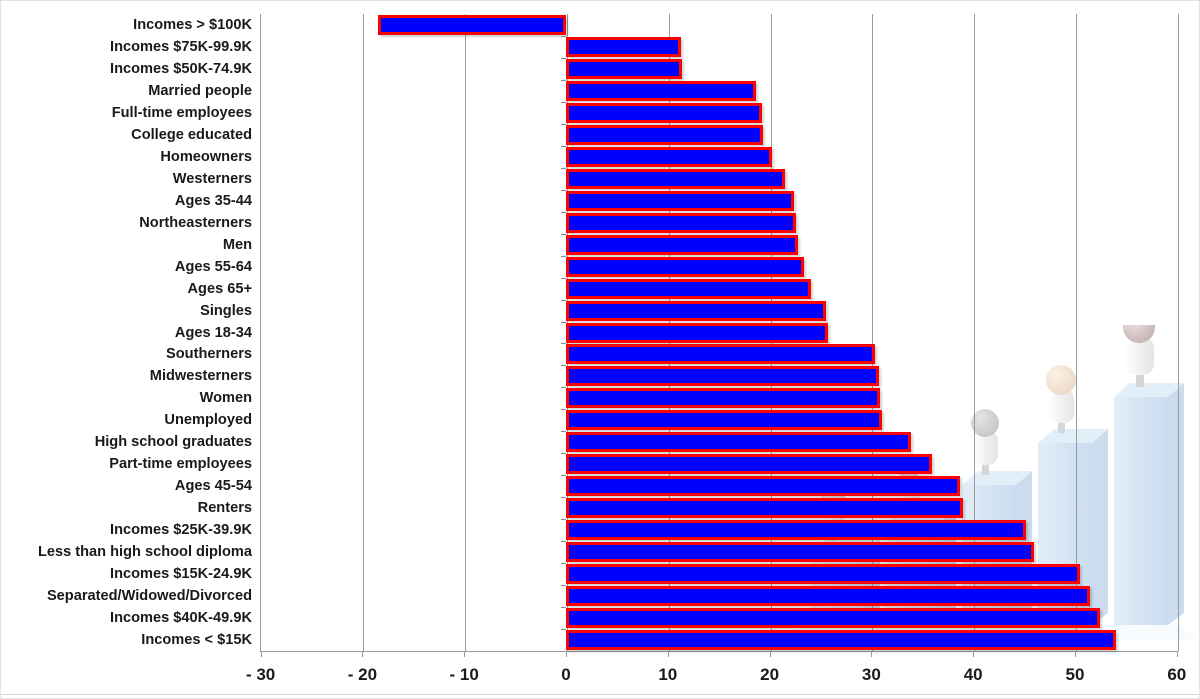 The image size is (1200, 699). What do you see at coordinates (566, 674) in the screenshot?
I see `x-axis-label: 0` at bounding box center [566, 674].